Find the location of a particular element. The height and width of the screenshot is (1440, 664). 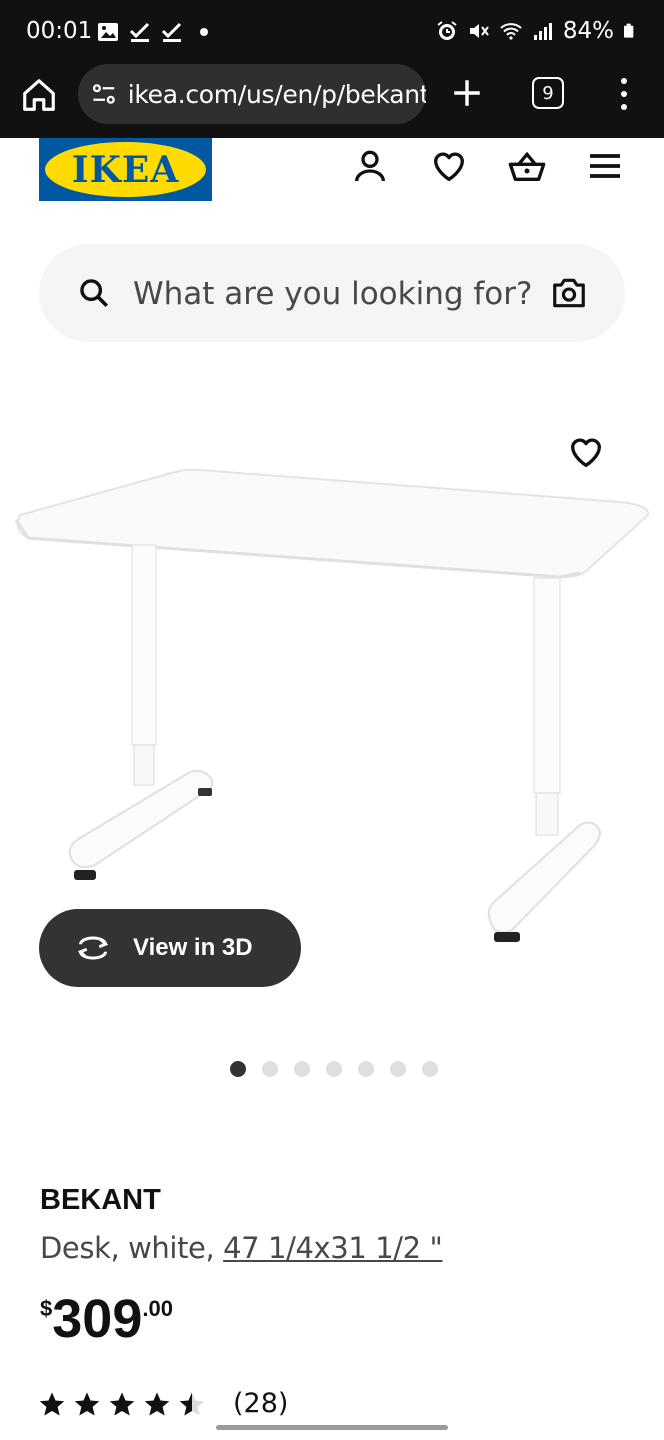

product-name: BEKANT is located at coordinates (100, 1200).